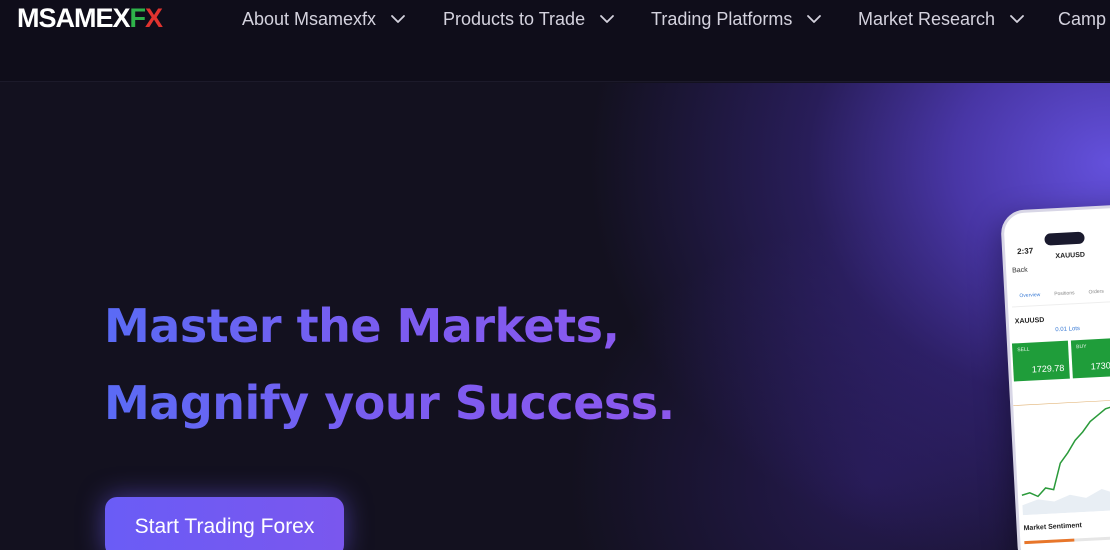  I want to click on nav-item-research: Market Research, so click(941, 19).